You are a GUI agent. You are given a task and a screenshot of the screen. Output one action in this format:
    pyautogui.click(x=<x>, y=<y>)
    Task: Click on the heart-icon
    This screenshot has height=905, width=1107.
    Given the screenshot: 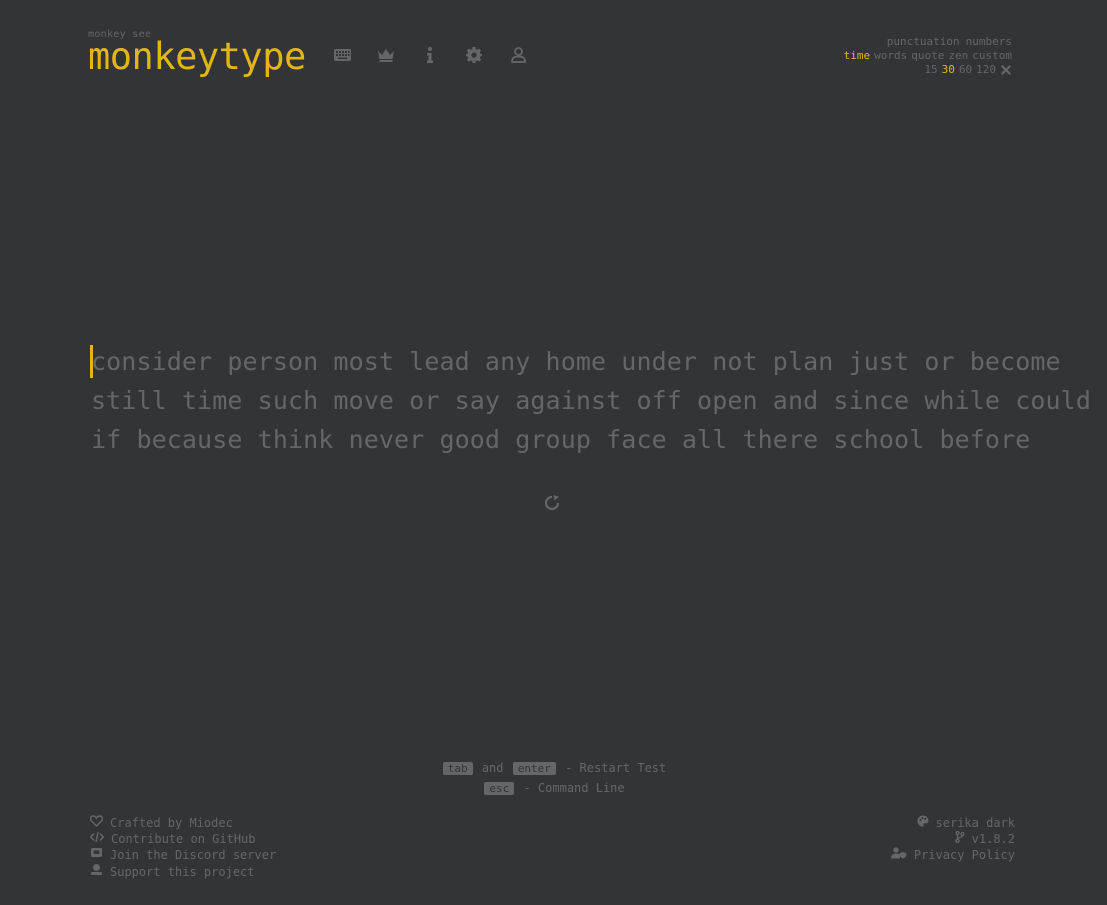 What is the action you would take?
    pyautogui.click(x=96, y=823)
    